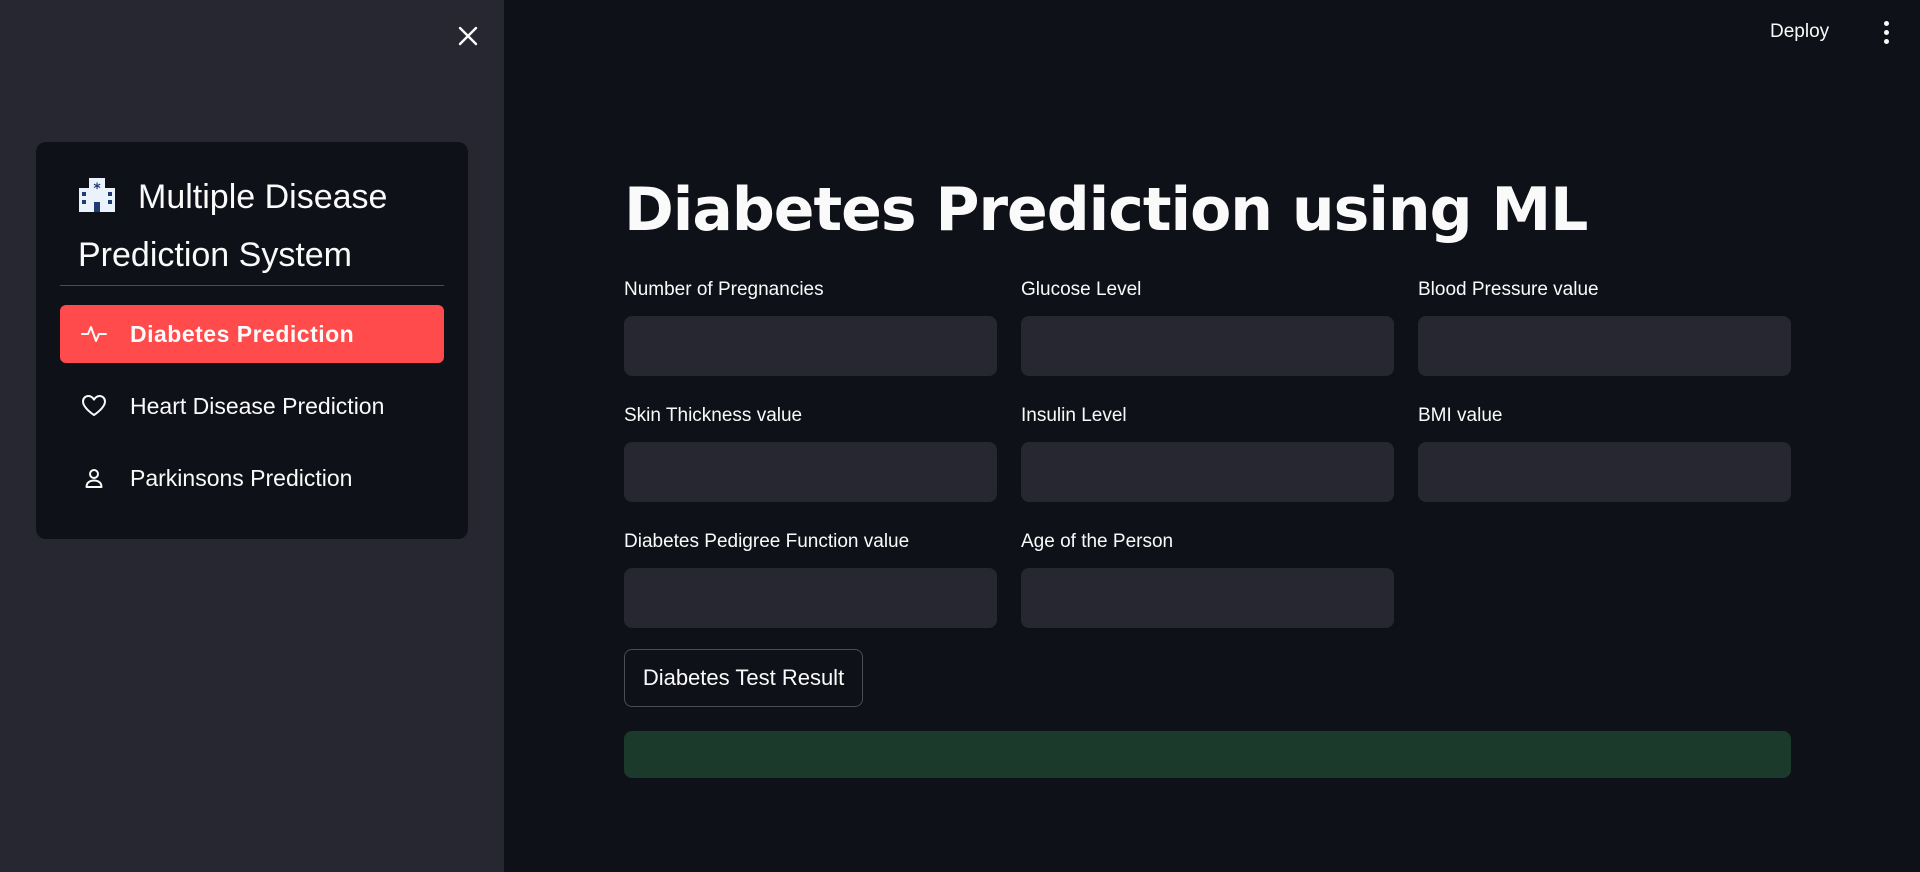 Image resolution: width=1920 pixels, height=872 pixels. Describe the element at coordinates (257, 405) in the screenshot. I see `nav-item-label: Heart Disease Prediction` at that location.